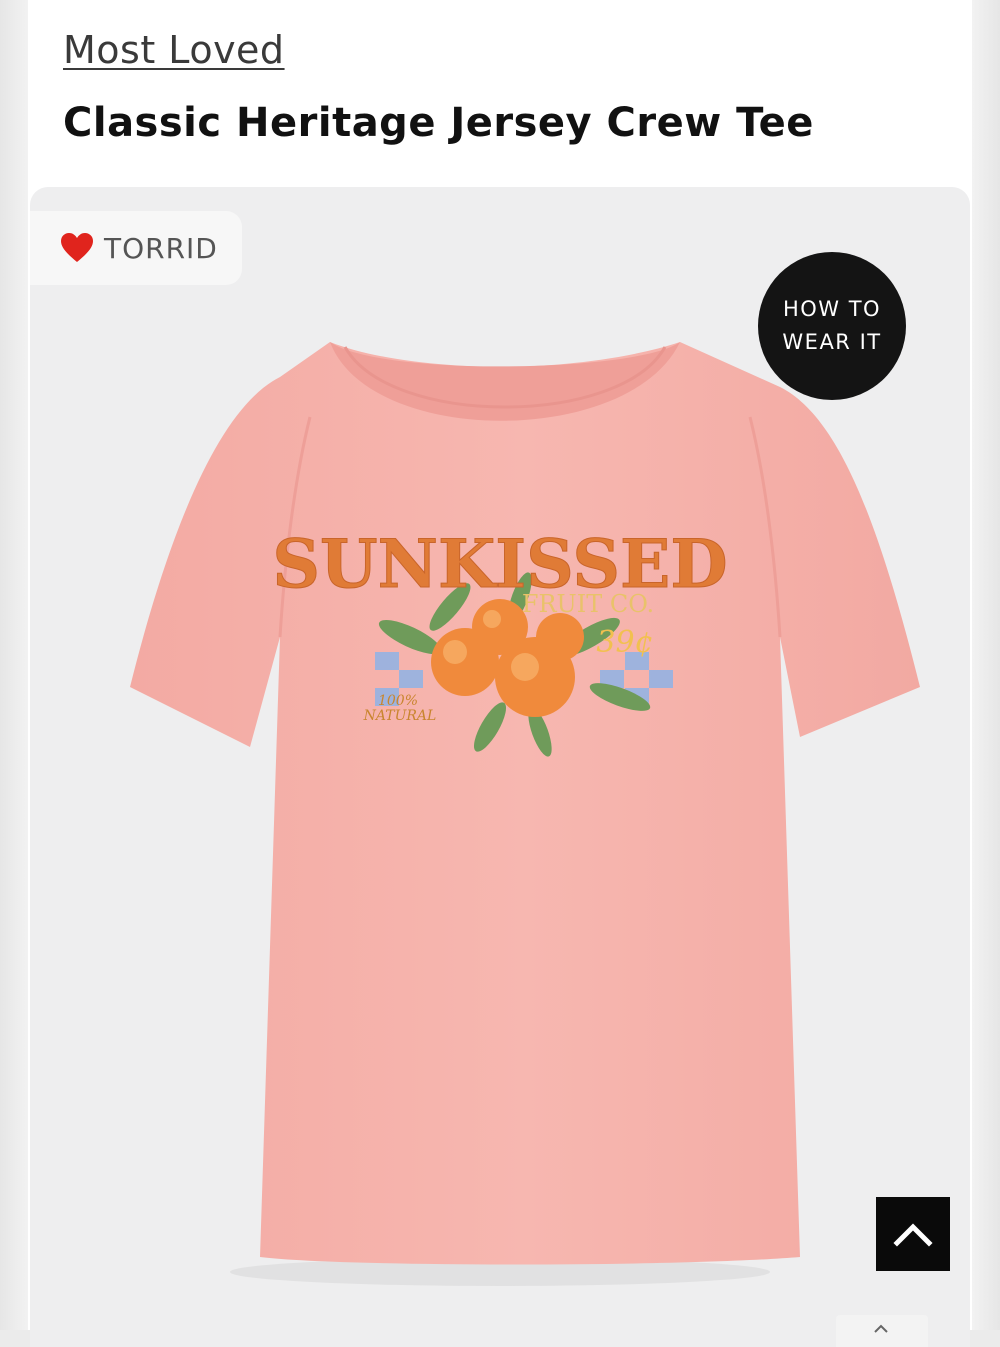  I want to click on graphic-price: 39¢, so click(624, 642).